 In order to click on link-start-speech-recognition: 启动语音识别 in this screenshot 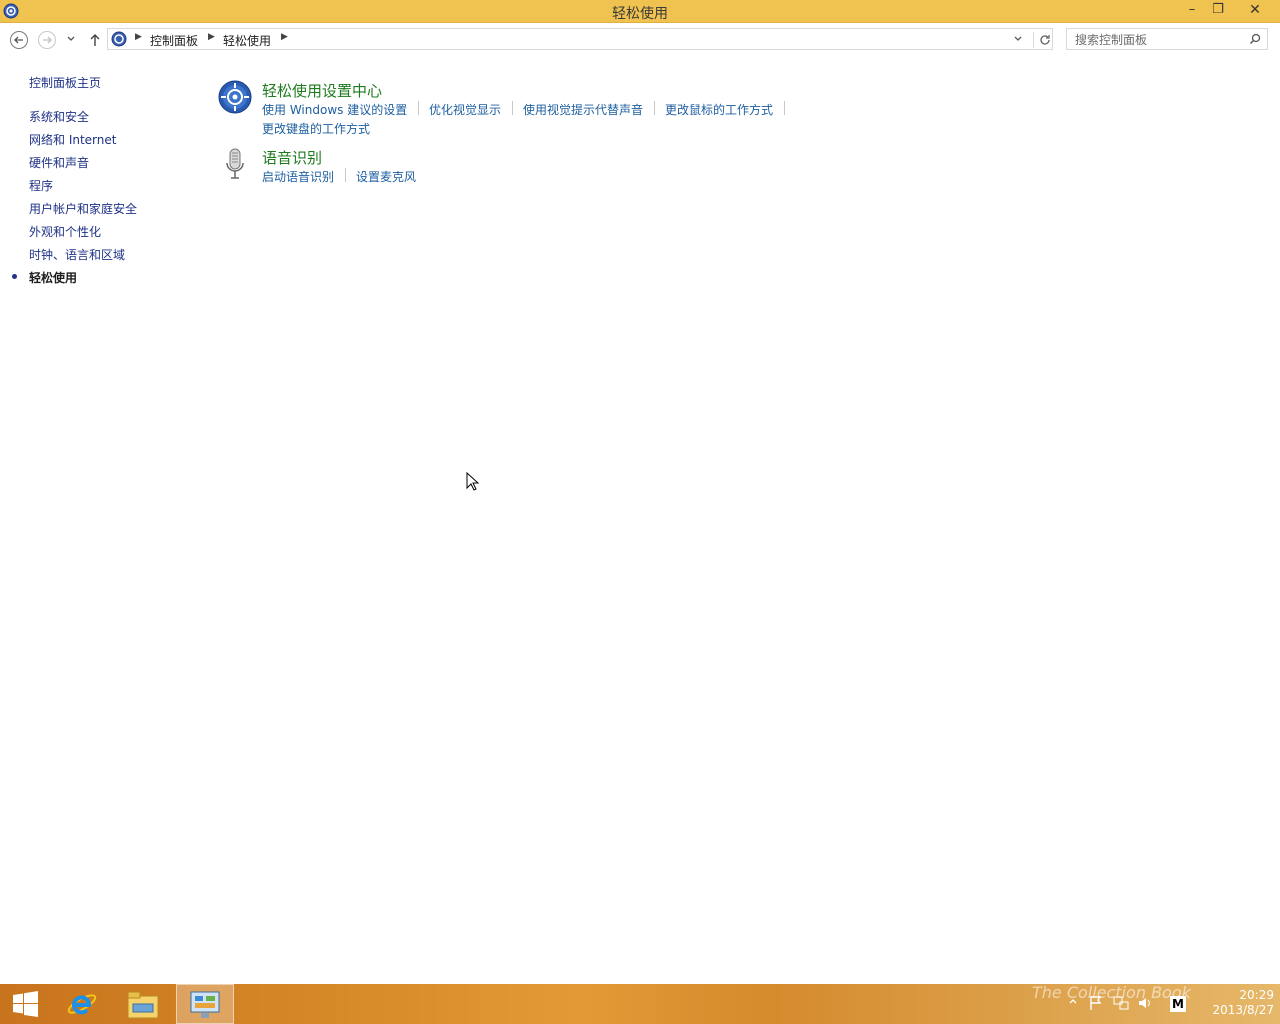, I will do `click(298, 176)`.